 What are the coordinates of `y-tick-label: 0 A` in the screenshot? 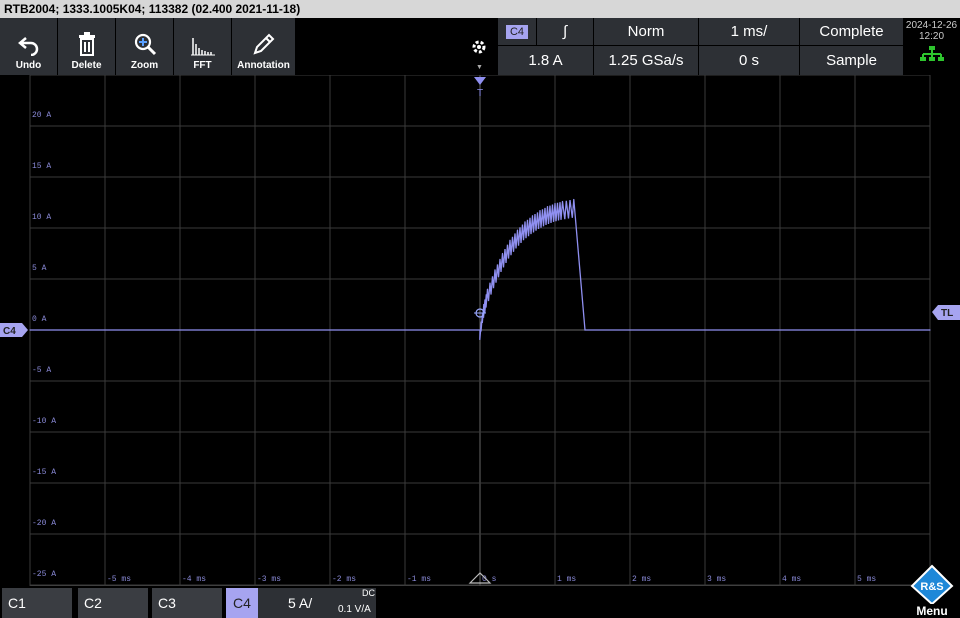 It's located at (39, 319).